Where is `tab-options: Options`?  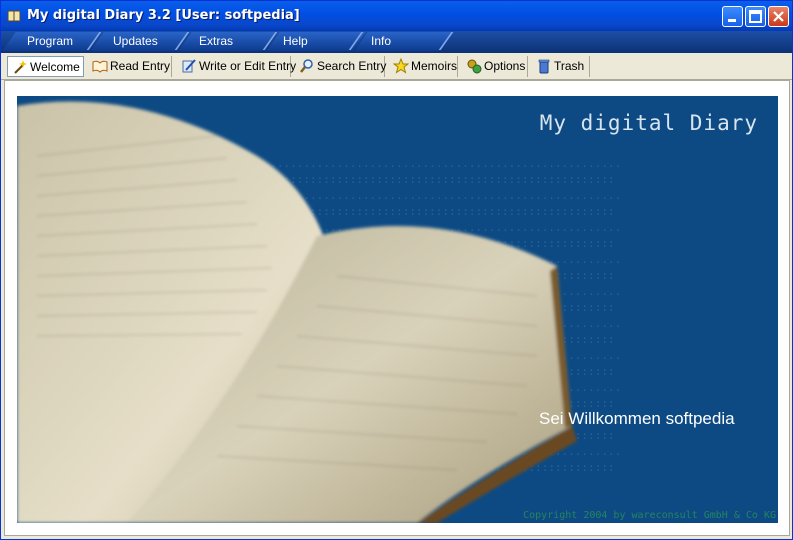
tab-options: Options is located at coordinates (495, 66).